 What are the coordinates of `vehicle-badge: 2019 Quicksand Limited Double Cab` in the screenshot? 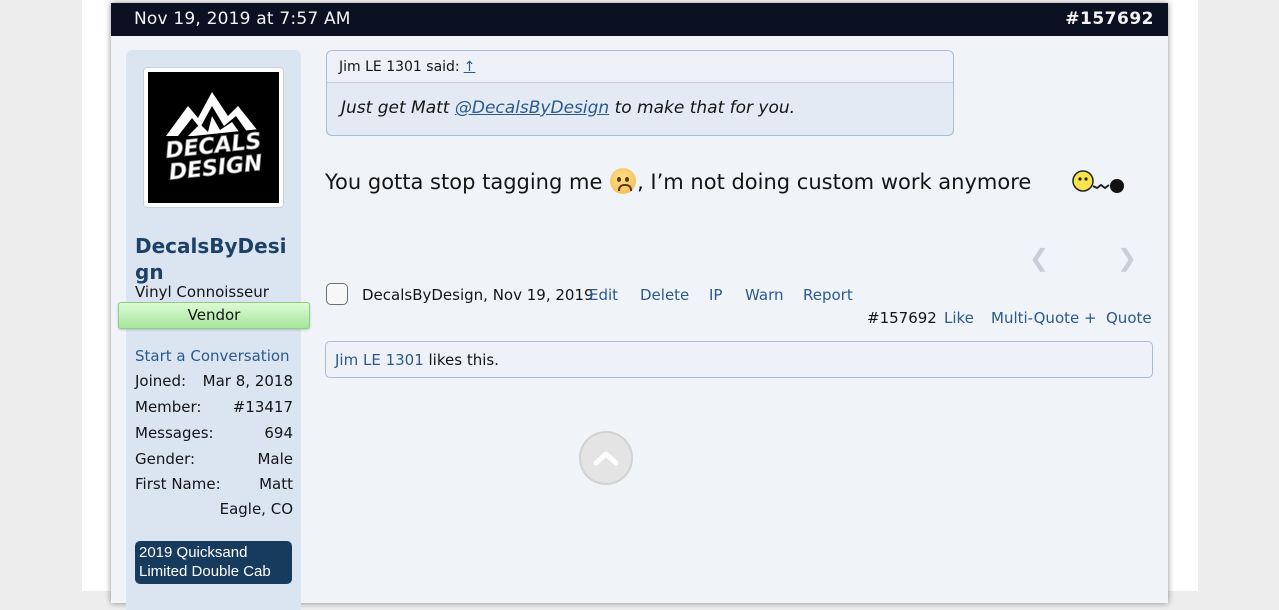 It's located at (213, 562).